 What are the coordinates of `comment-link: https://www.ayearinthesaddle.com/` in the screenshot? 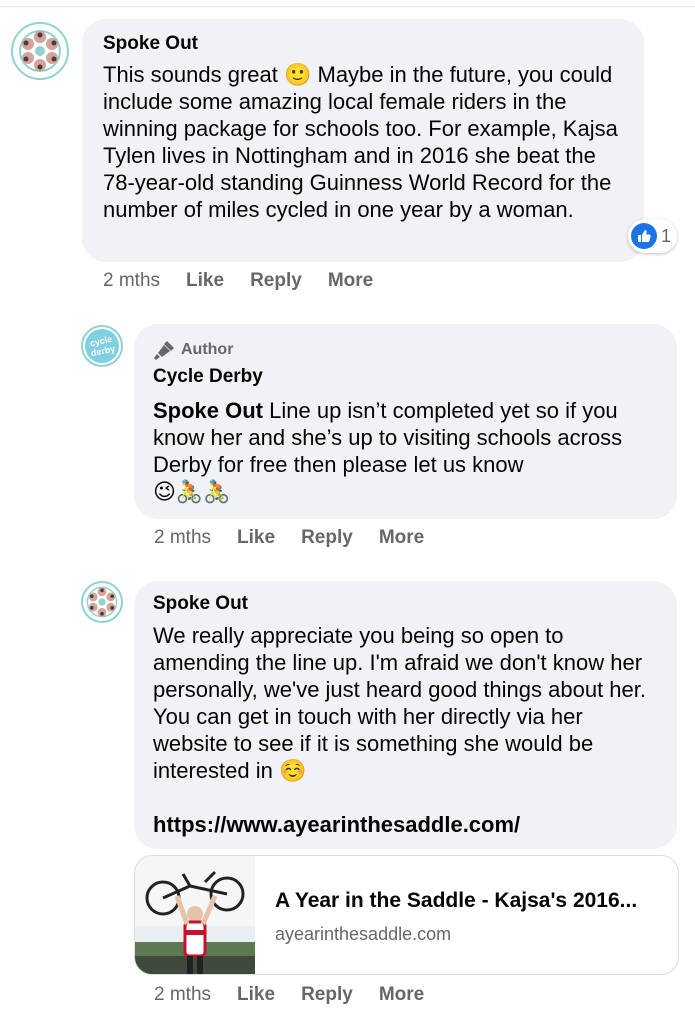 It's located at (405, 824).